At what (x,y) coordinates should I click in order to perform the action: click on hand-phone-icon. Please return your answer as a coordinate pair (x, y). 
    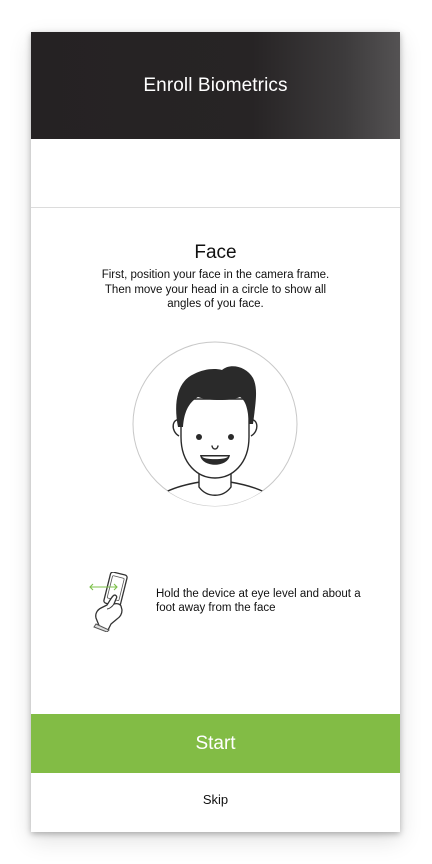
    Looking at the image, I should click on (111, 602).